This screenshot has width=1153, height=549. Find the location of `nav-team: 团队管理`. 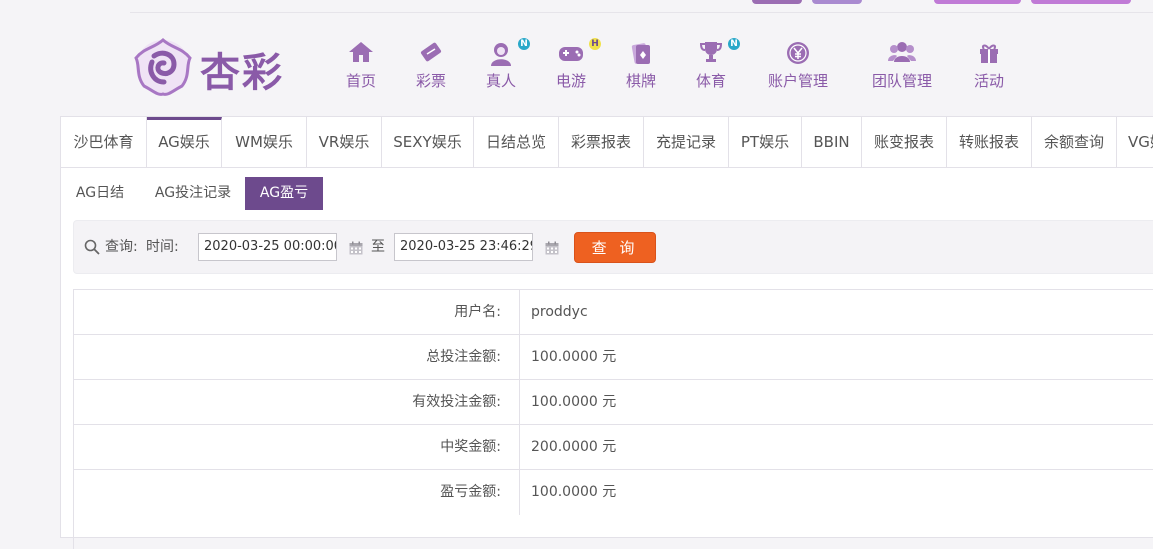

nav-team: 团队管理 is located at coordinates (902, 65).